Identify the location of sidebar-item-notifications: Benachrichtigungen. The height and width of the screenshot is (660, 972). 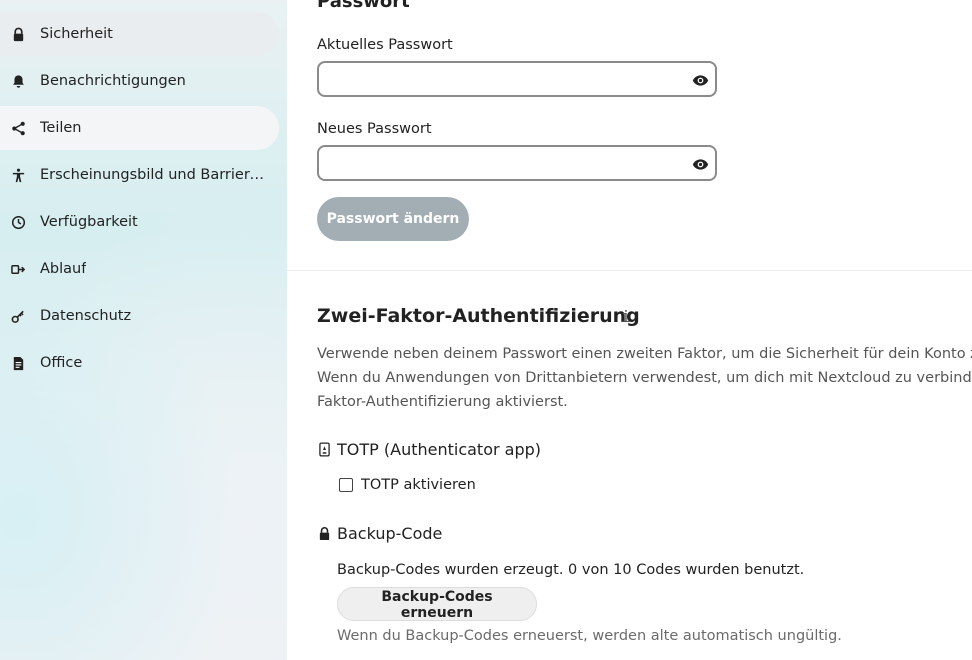
(139, 81).